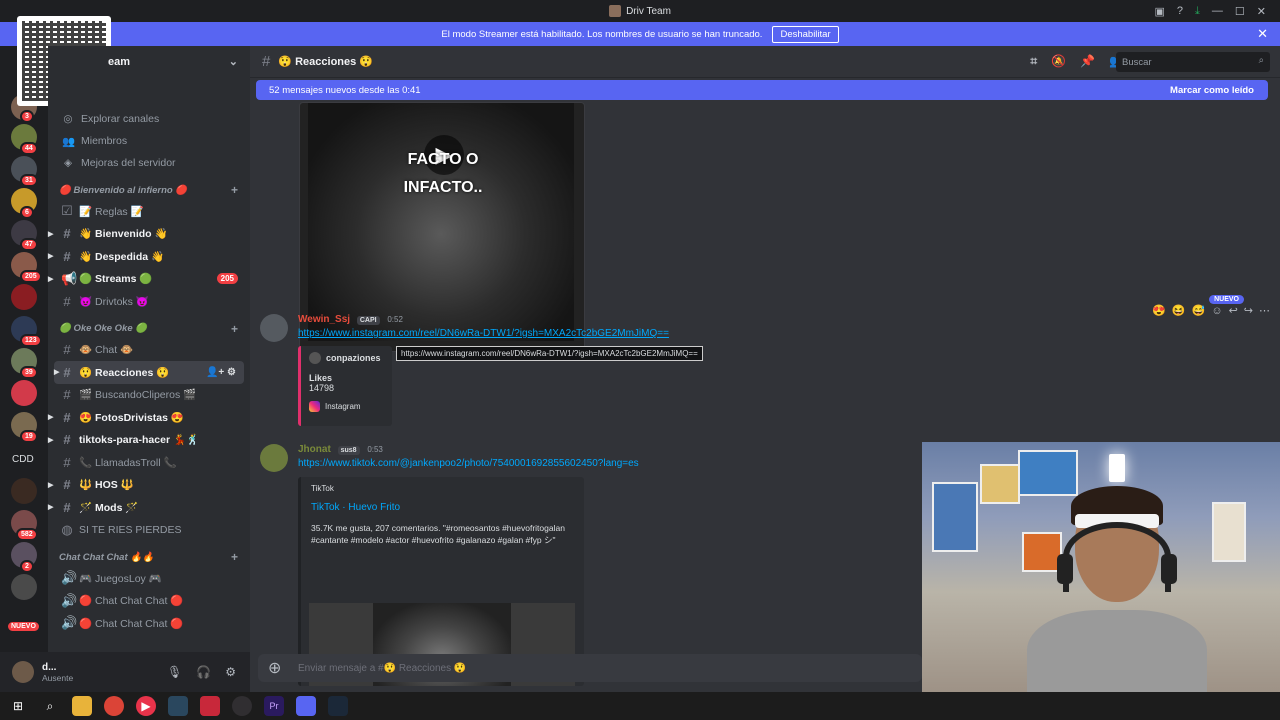 This screenshot has height=720, width=1280. What do you see at coordinates (1262, 34) in the screenshot?
I see `close-icon: ✕` at bounding box center [1262, 34].